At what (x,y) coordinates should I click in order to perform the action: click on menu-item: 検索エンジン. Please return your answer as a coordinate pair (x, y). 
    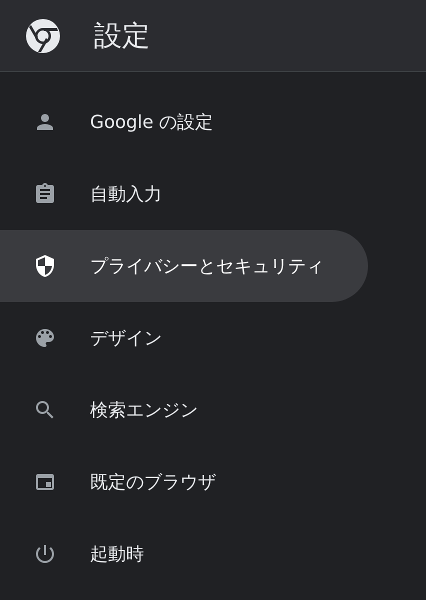
    Looking at the image, I should click on (184, 410).